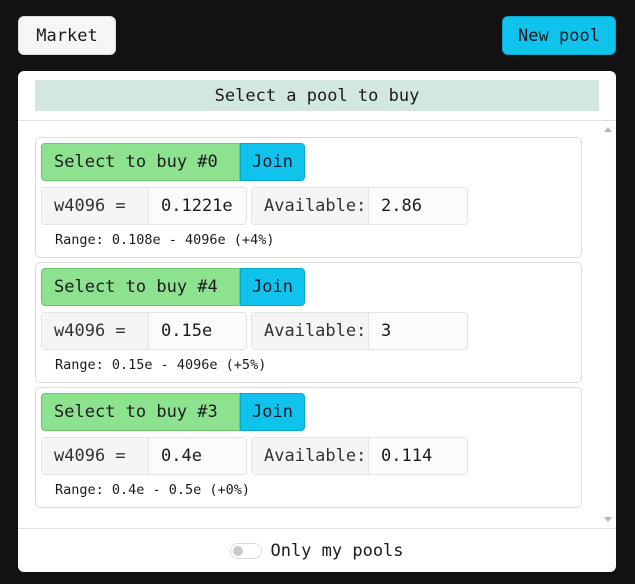  What do you see at coordinates (246, 550) in the screenshot?
I see `only-my-pools-toggle` at bounding box center [246, 550].